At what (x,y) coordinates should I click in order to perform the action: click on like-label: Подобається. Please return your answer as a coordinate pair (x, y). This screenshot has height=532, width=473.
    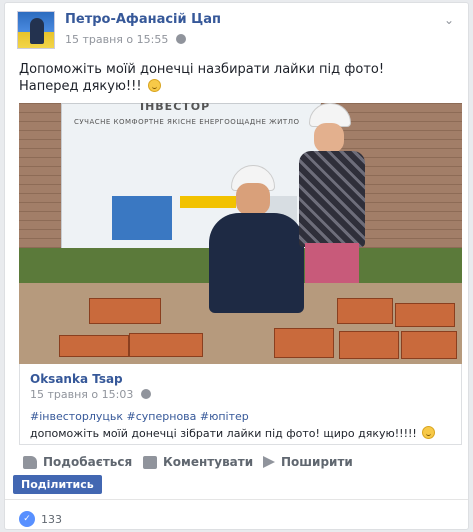
    Looking at the image, I should click on (88, 462).